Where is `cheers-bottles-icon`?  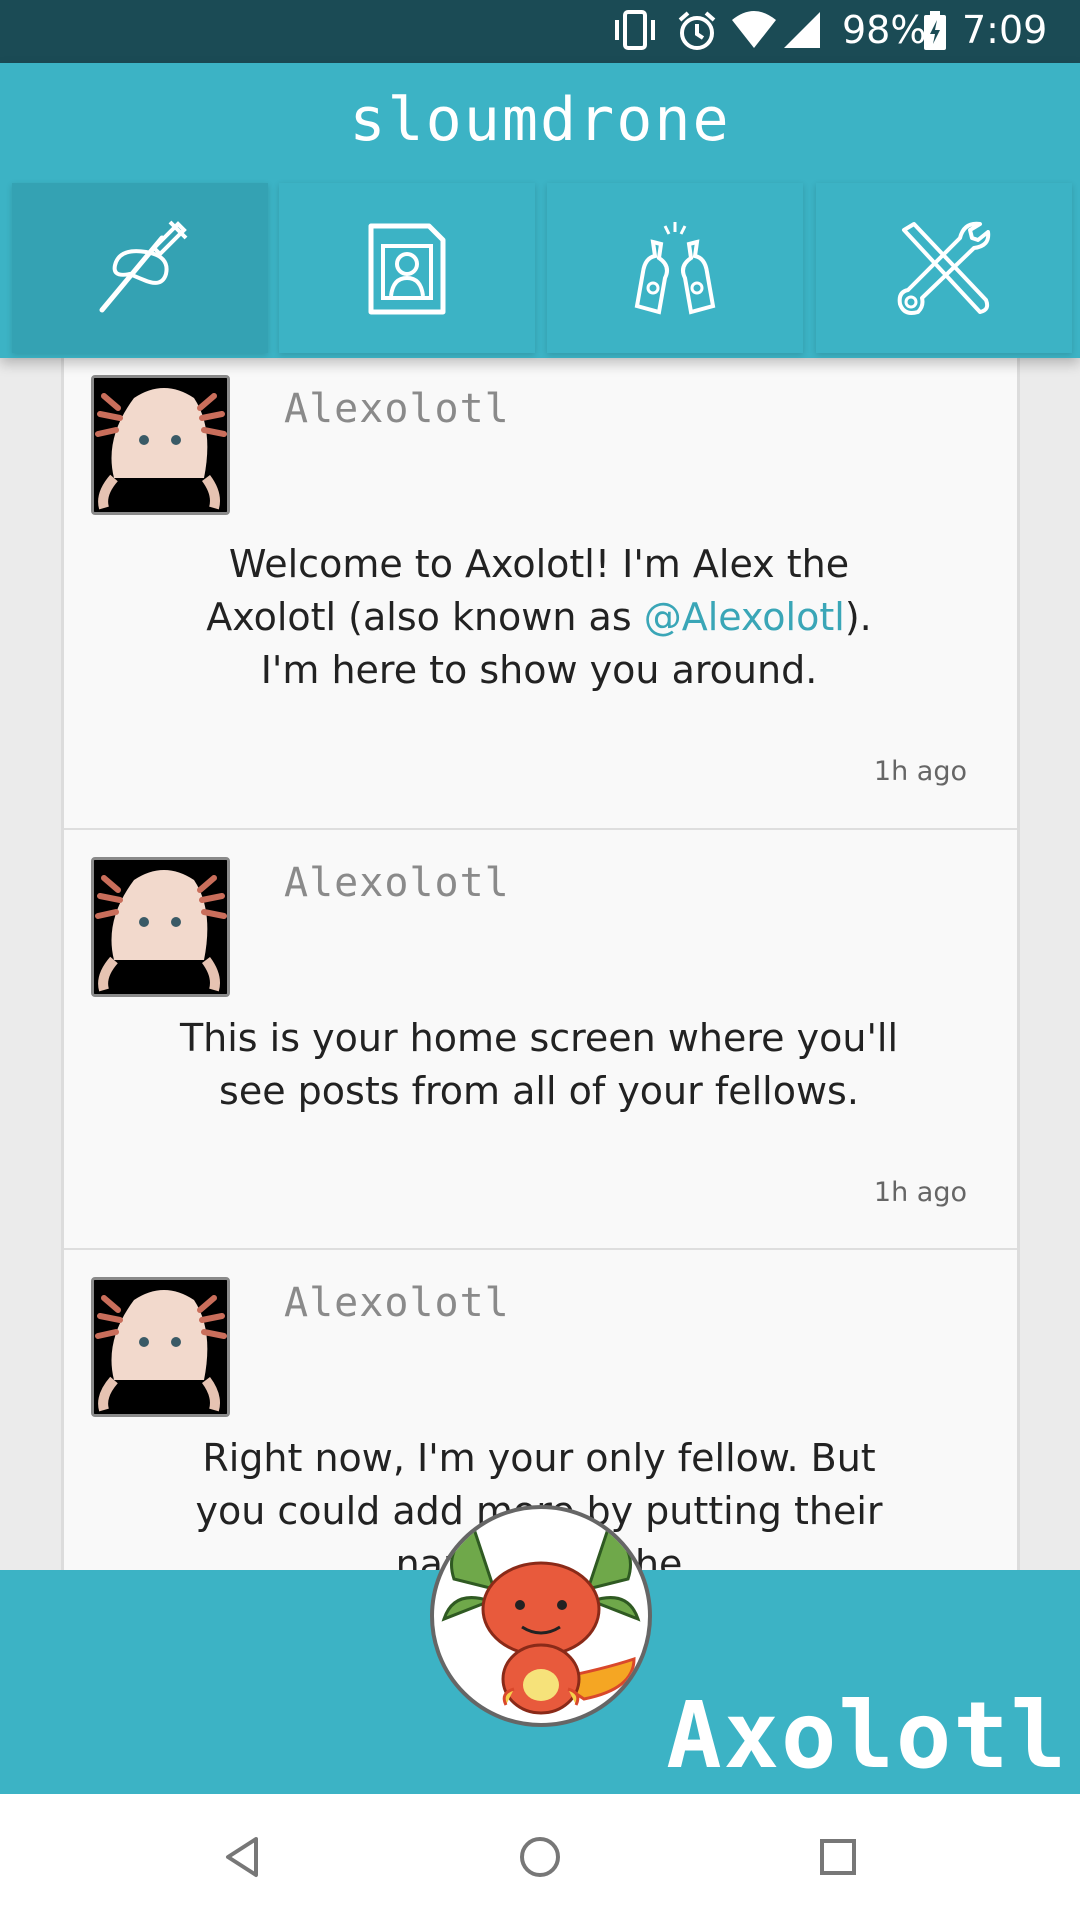
cheers-bottles-icon is located at coordinates (675, 268).